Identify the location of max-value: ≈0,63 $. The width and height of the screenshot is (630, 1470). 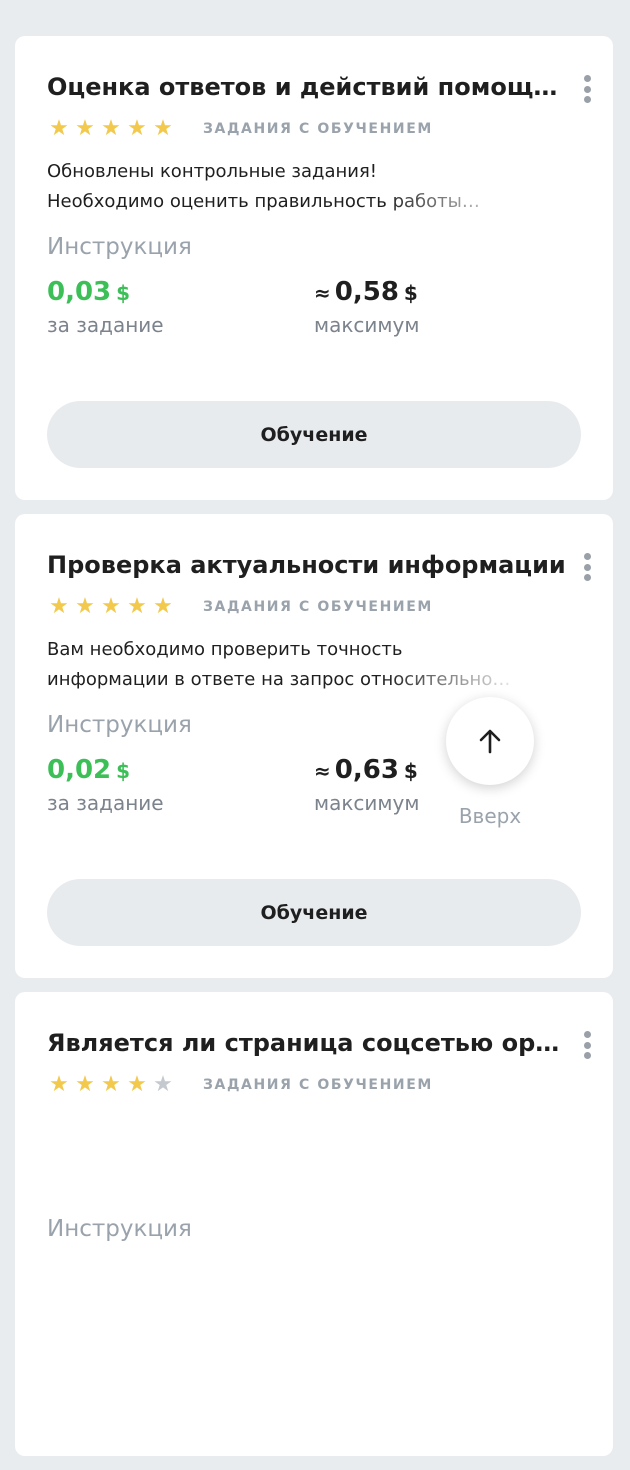
(447, 770).